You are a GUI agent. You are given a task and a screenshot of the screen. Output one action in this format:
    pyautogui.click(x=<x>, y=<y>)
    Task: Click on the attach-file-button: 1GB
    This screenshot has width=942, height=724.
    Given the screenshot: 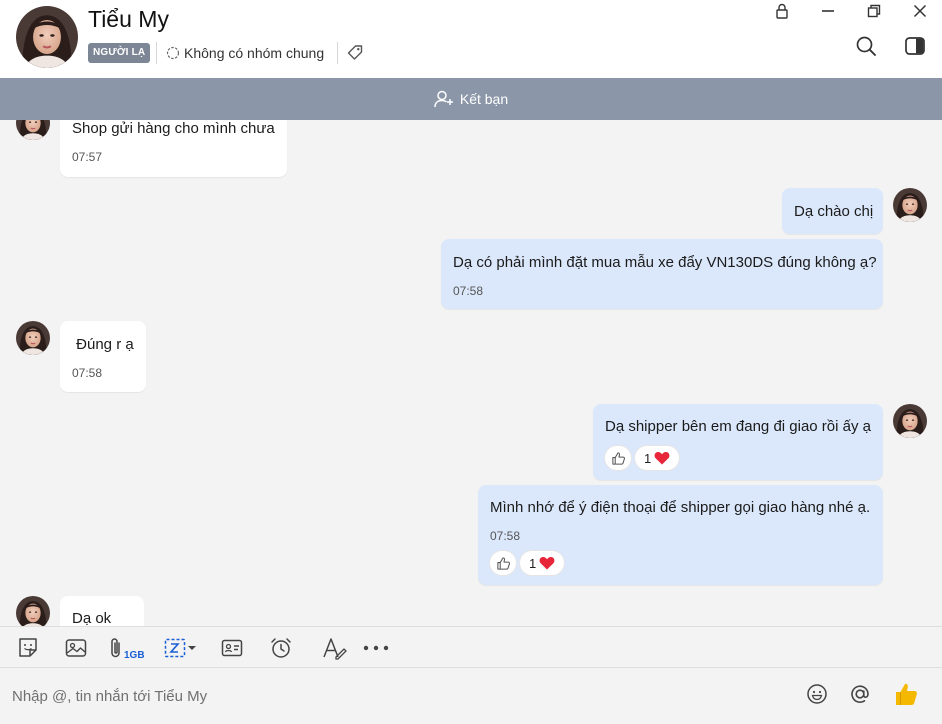 What is the action you would take?
    pyautogui.click(x=129, y=648)
    